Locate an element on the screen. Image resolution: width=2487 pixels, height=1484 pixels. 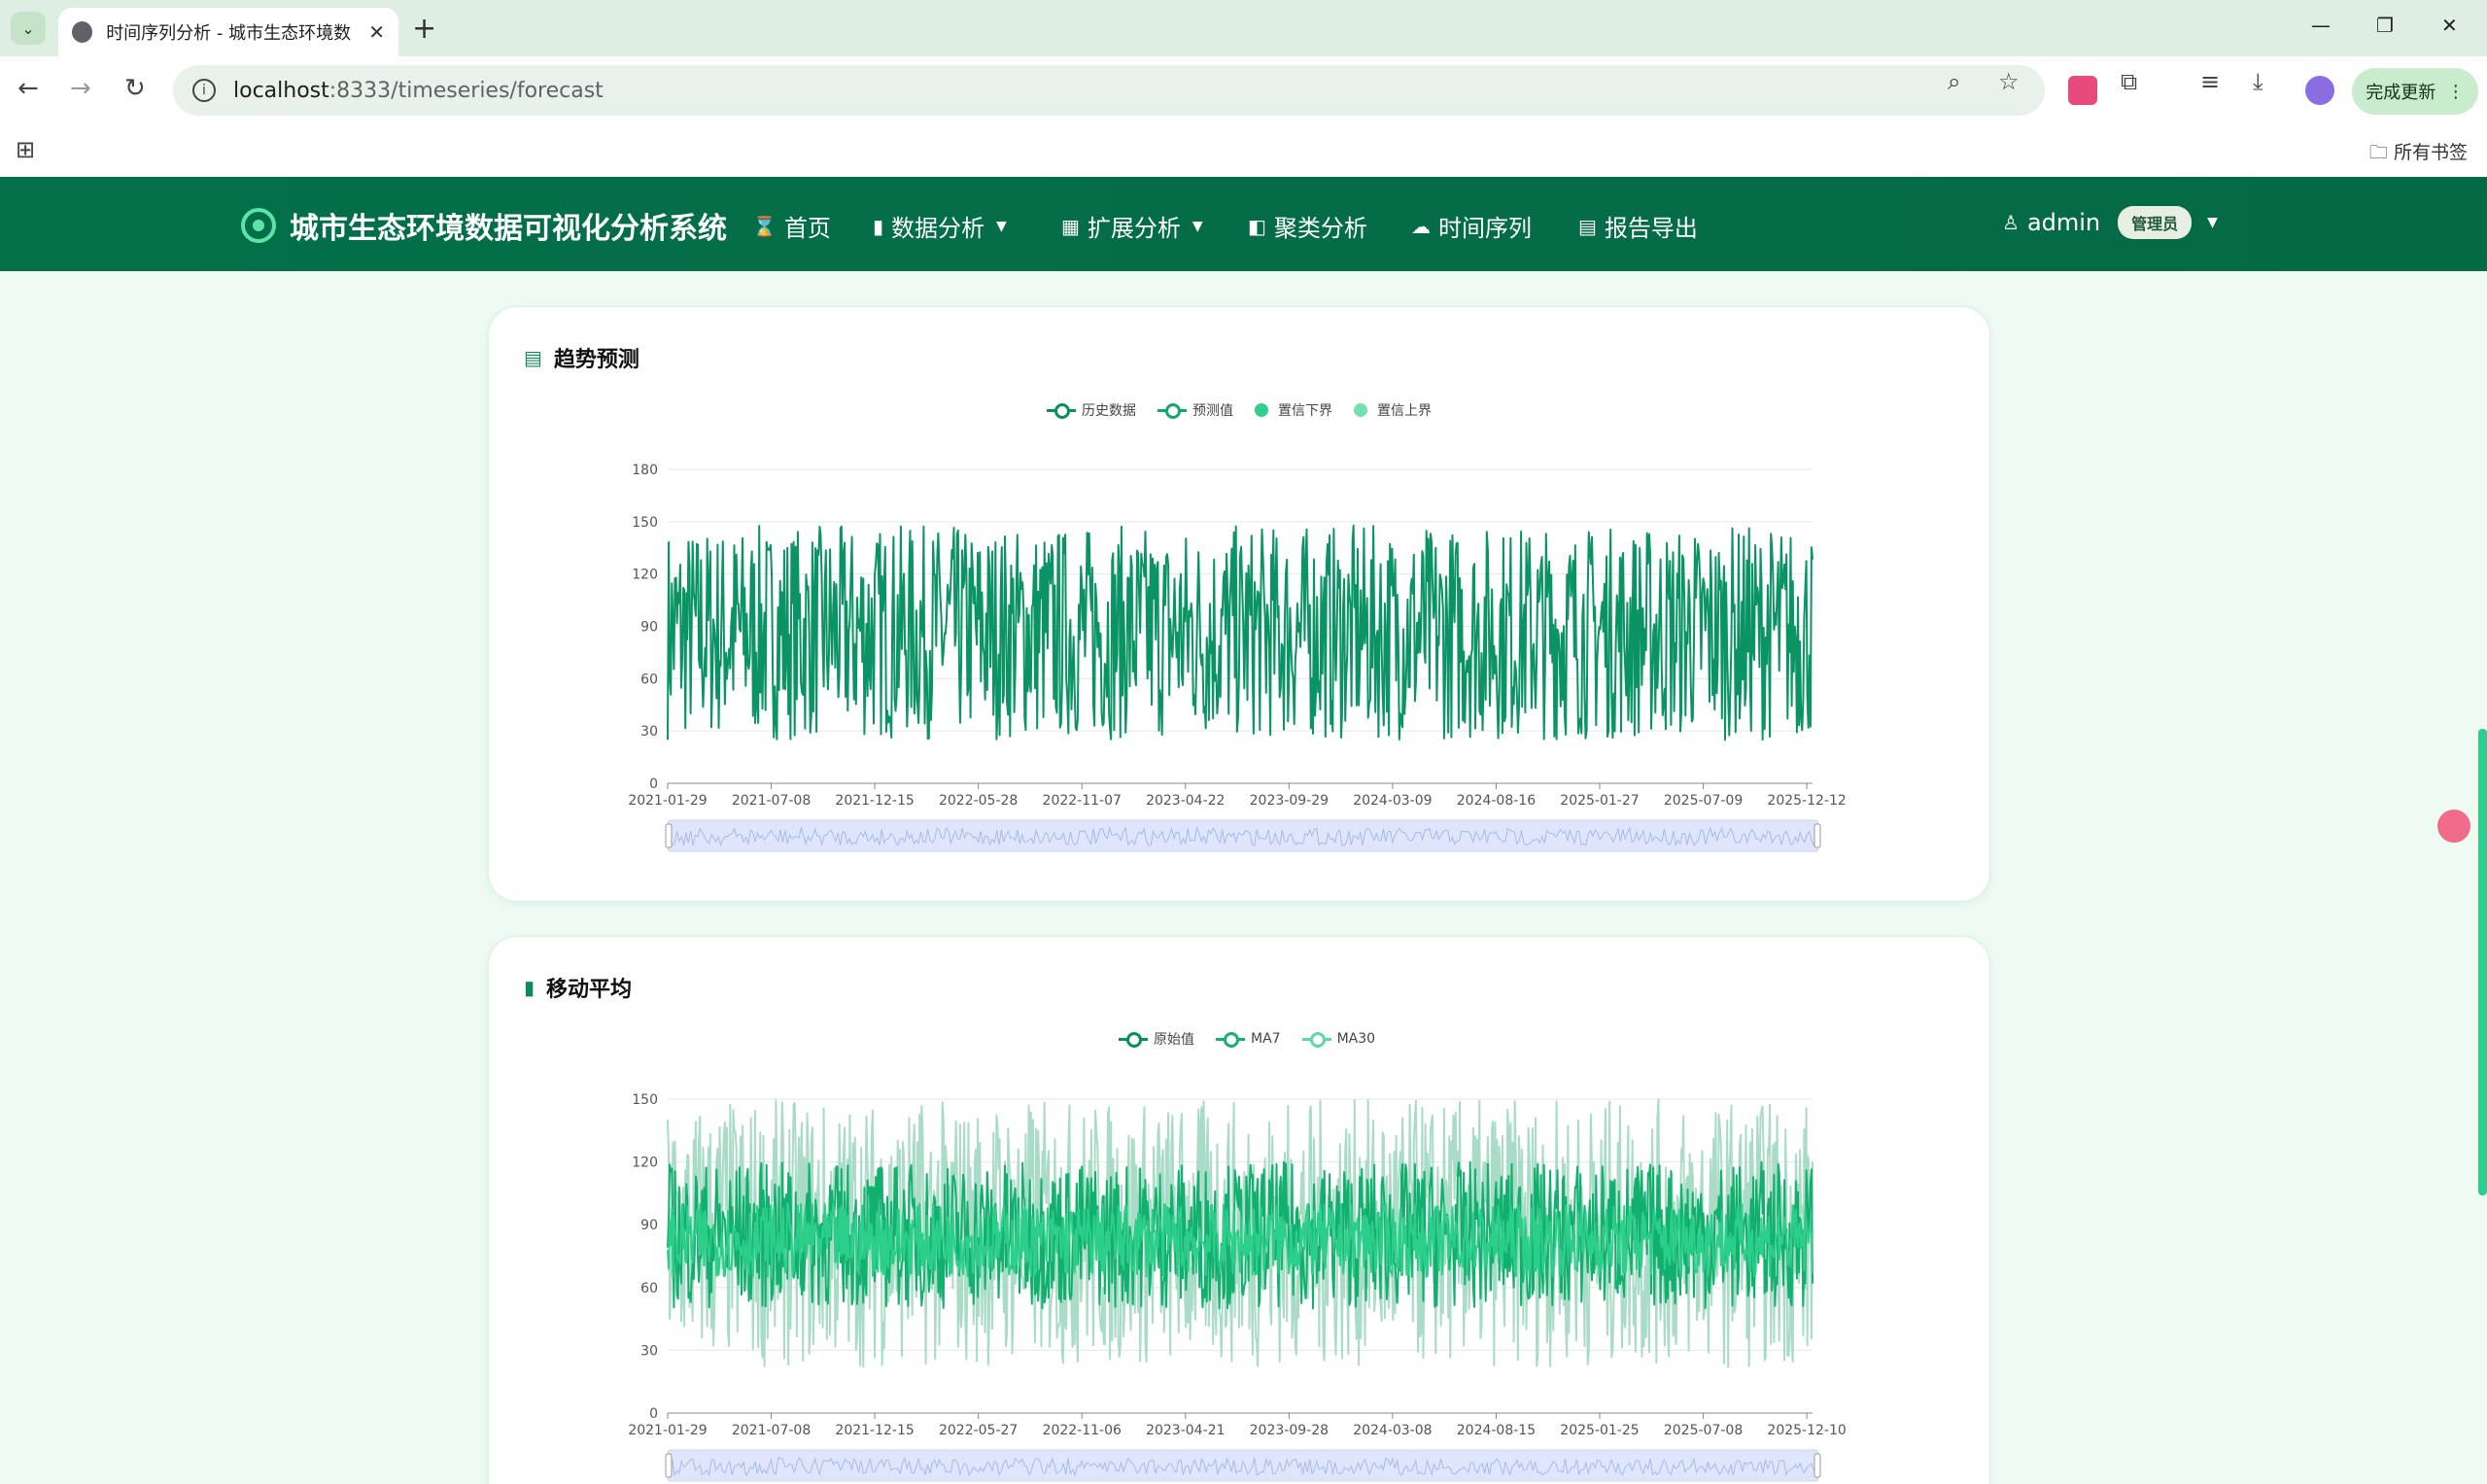
user-menu: ♙ admin 管理员 ▼ is located at coordinates (2110, 222).